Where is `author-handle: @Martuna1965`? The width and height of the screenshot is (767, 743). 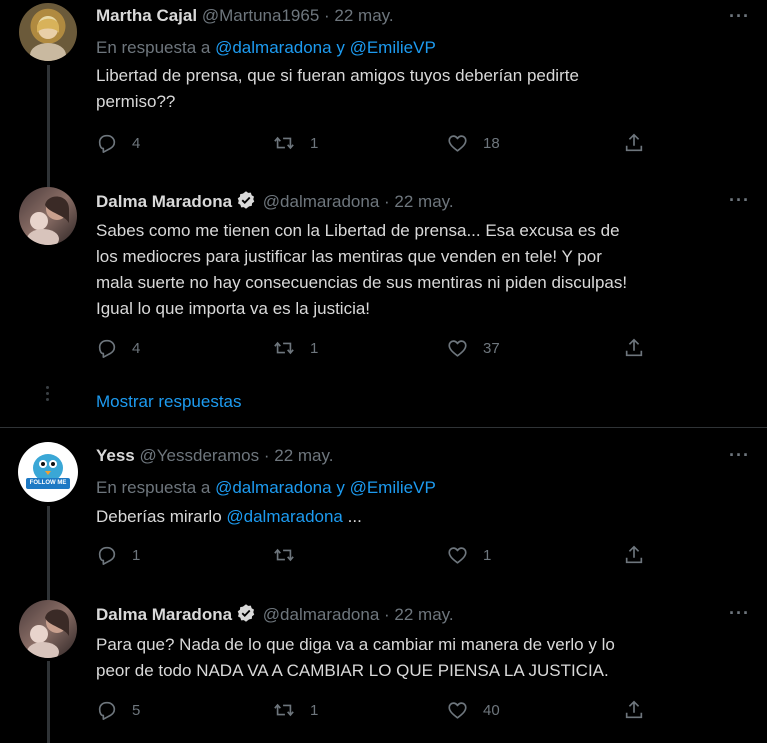 author-handle: @Martuna1965 is located at coordinates (260, 15).